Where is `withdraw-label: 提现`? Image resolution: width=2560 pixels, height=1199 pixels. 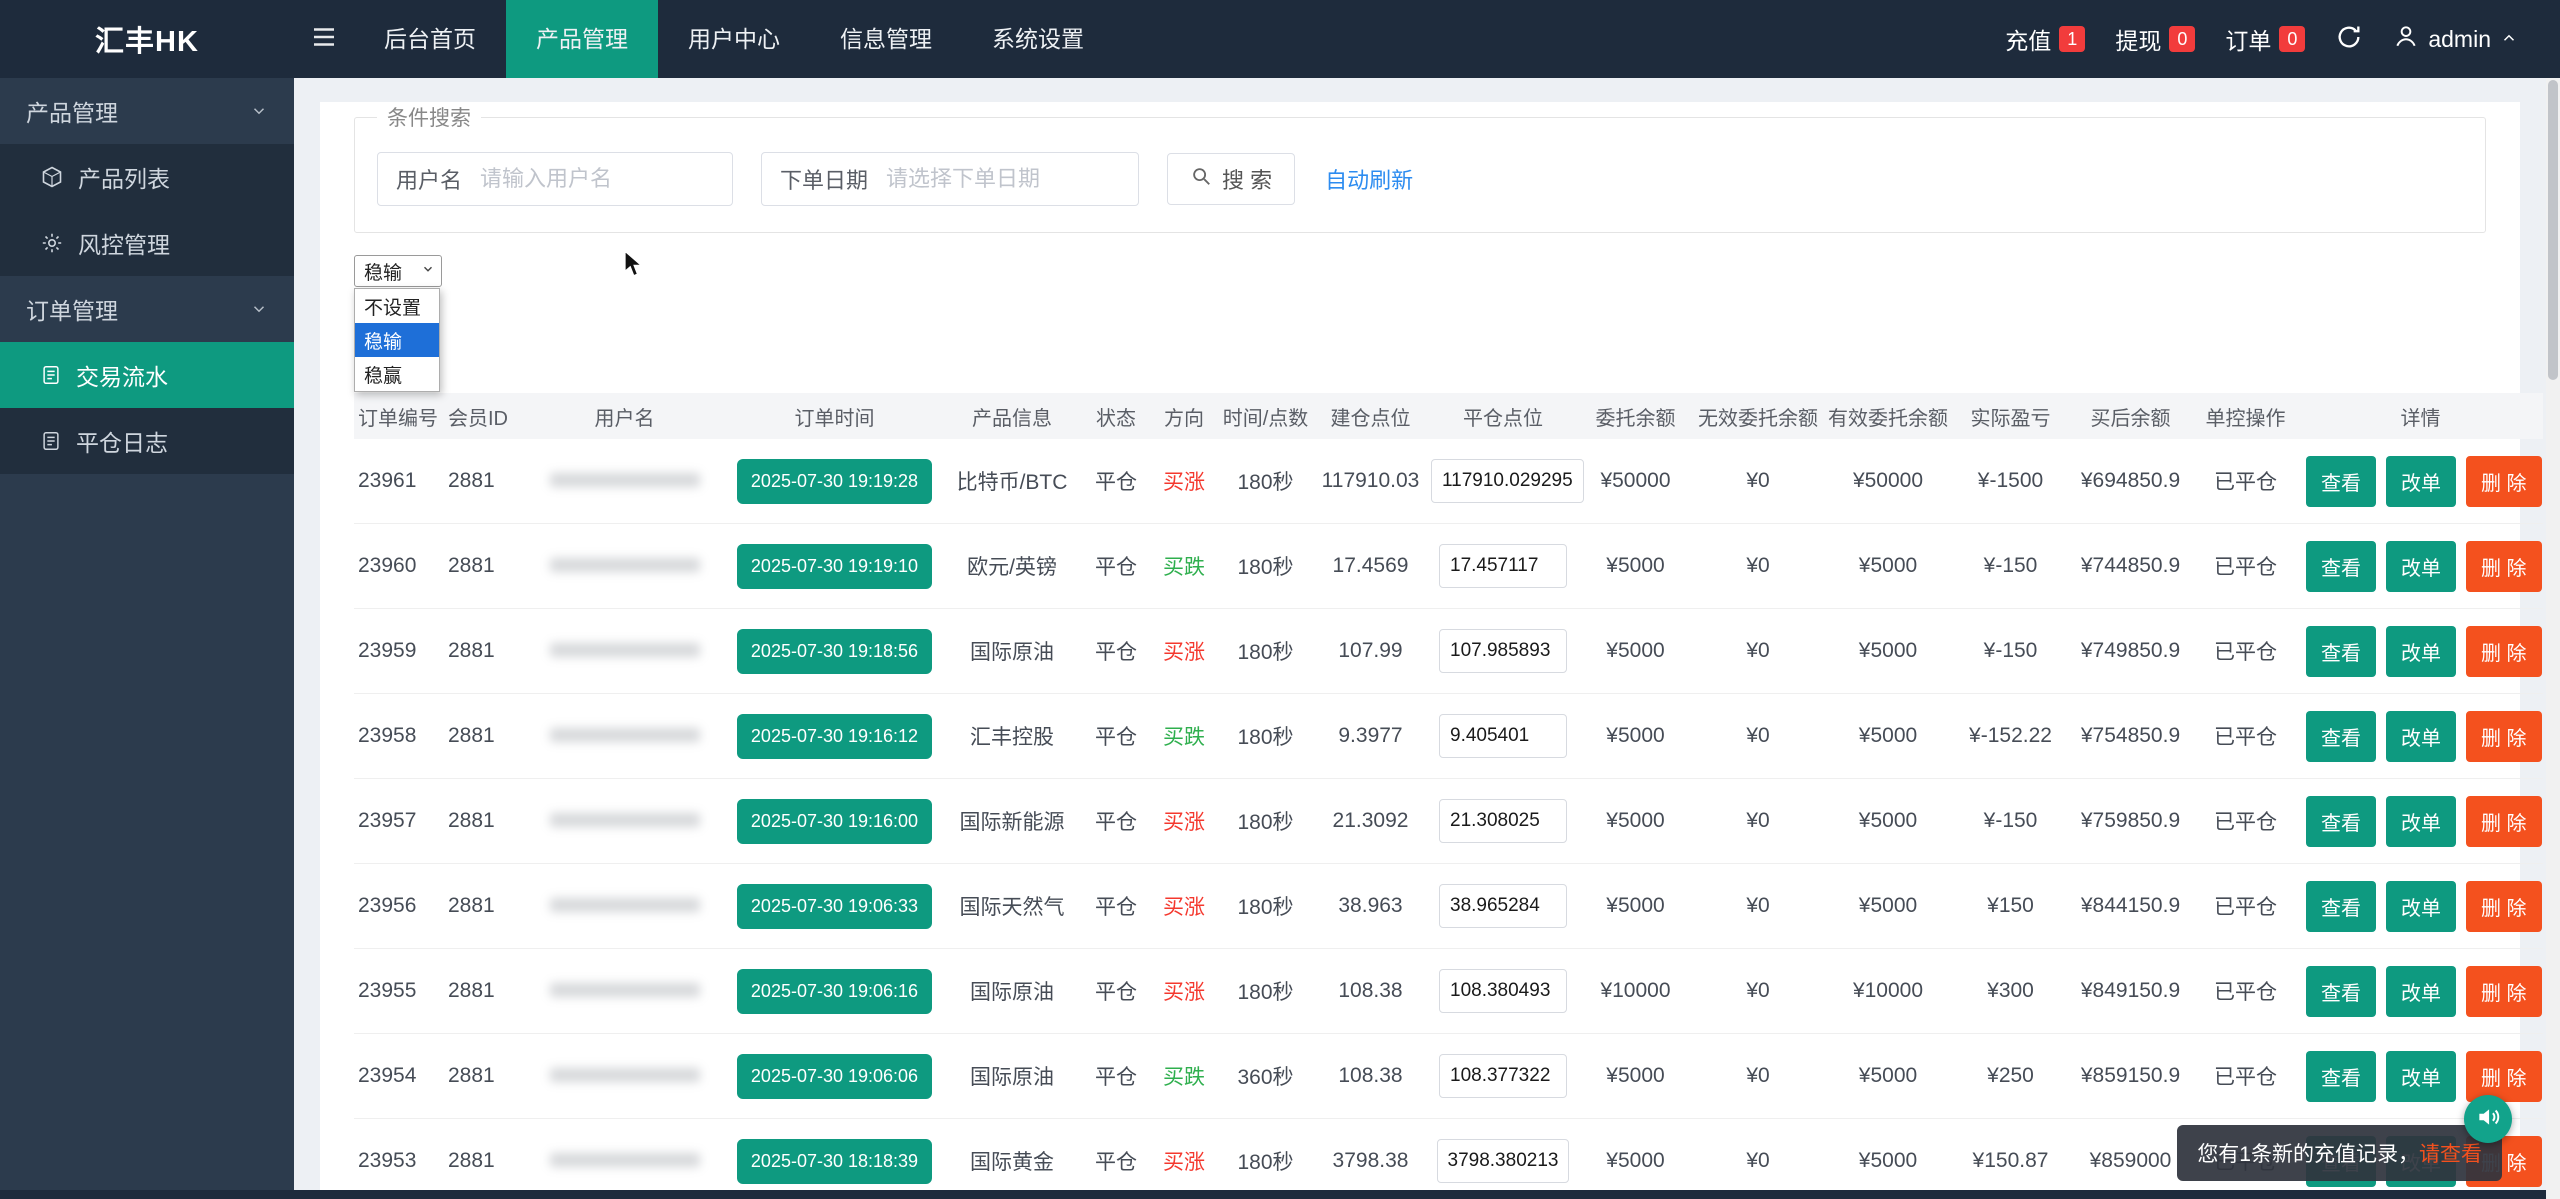 withdraw-label: 提现 is located at coordinates (2138, 41).